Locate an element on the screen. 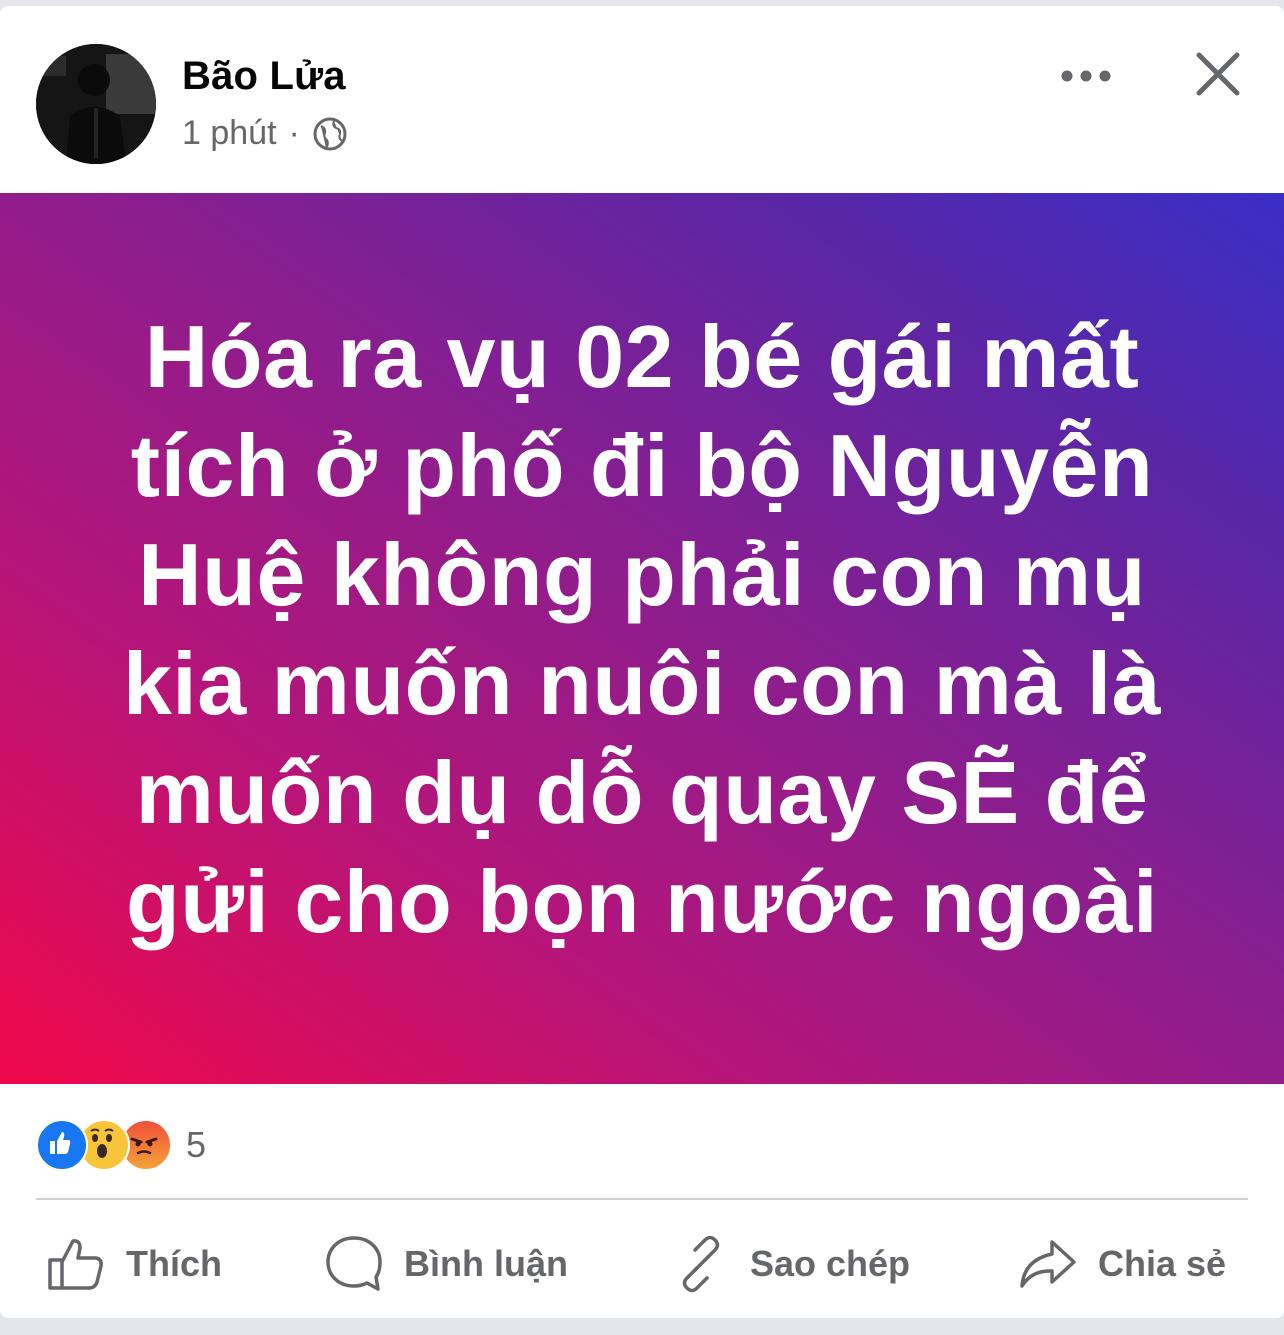 This screenshot has height=1335, width=1284. close-icon is located at coordinates (1218, 76).